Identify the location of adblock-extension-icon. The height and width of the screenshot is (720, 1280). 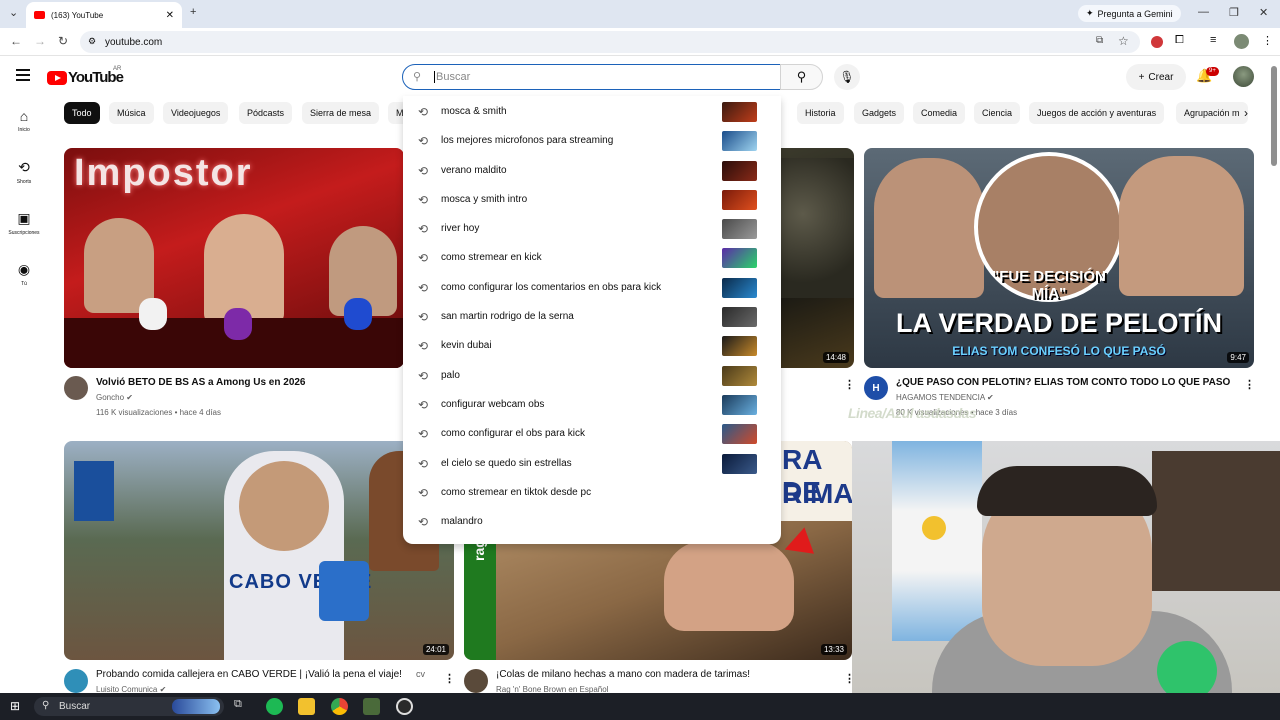
(1157, 42).